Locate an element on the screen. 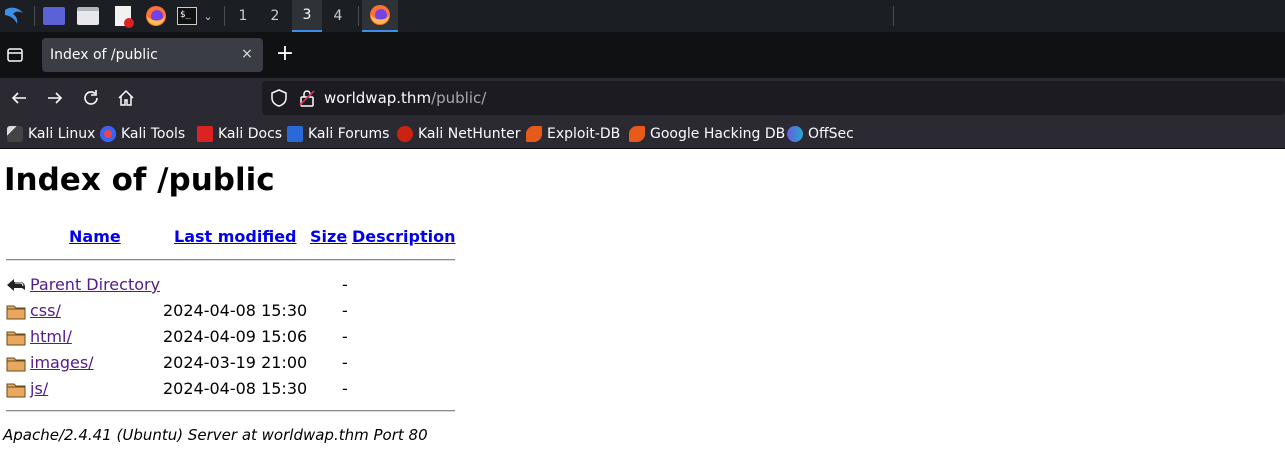 The height and width of the screenshot is (449, 1285). url-bar: worldwap.thm/public/ is located at coordinates (773, 98).